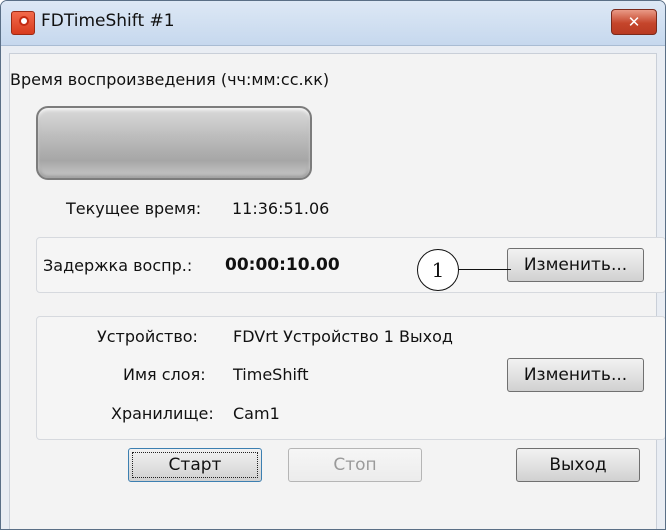 The image size is (666, 530). Describe the element at coordinates (118, 265) in the screenshot. I see `delay-label: Задержка воспр.:` at that location.